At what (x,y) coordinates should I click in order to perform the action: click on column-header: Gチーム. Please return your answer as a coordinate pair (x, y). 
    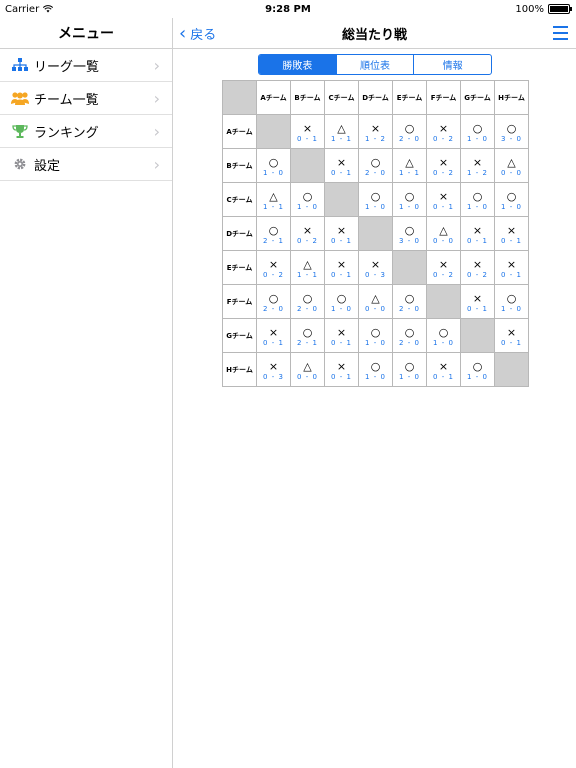
    Looking at the image, I should click on (477, 97).